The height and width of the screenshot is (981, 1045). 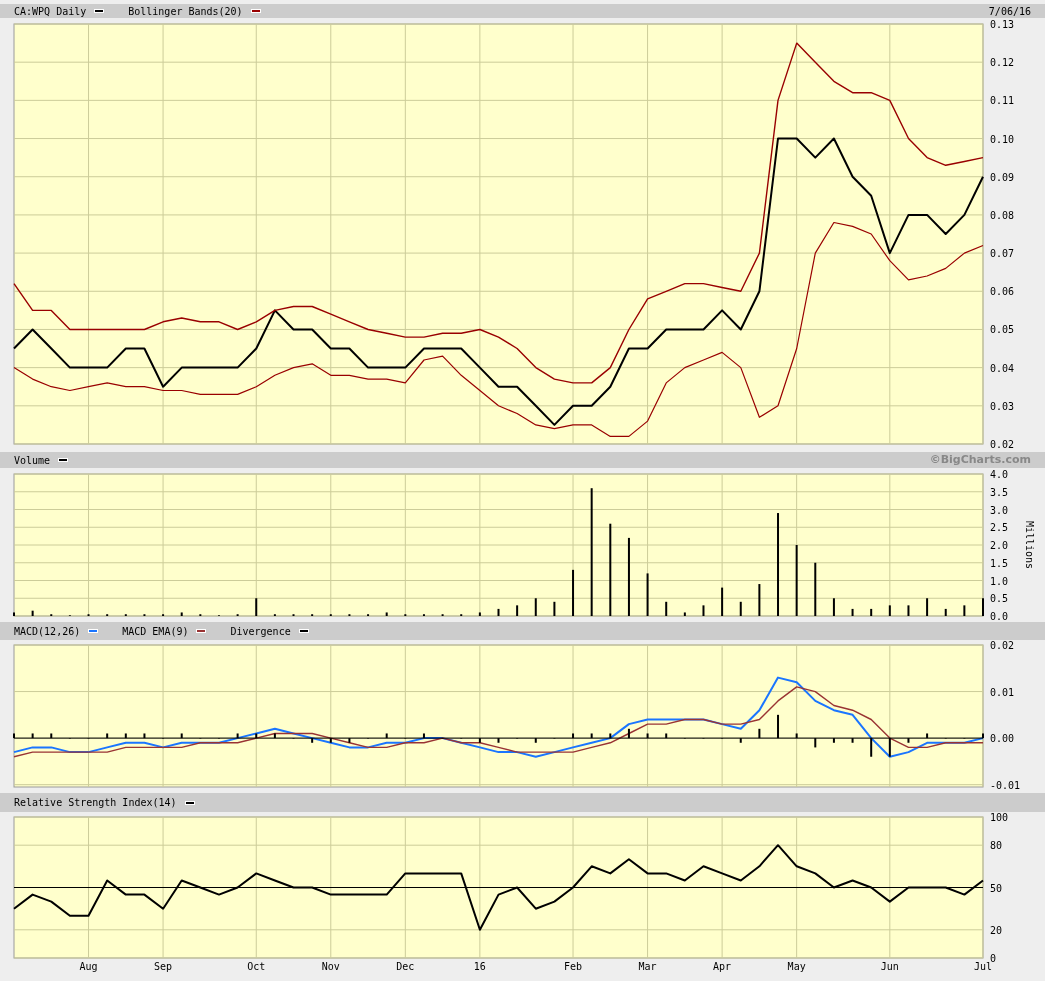 I want to click on y-axis-label: -0.01, so click(x=1005, y=785).